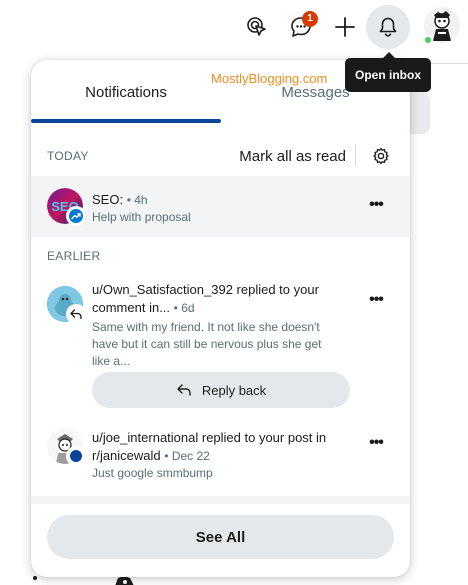 The image size is (468, 585). Describe the element at coordinates (108, 199) in the screenshot. I see `notification-title: SEO:` at that location.